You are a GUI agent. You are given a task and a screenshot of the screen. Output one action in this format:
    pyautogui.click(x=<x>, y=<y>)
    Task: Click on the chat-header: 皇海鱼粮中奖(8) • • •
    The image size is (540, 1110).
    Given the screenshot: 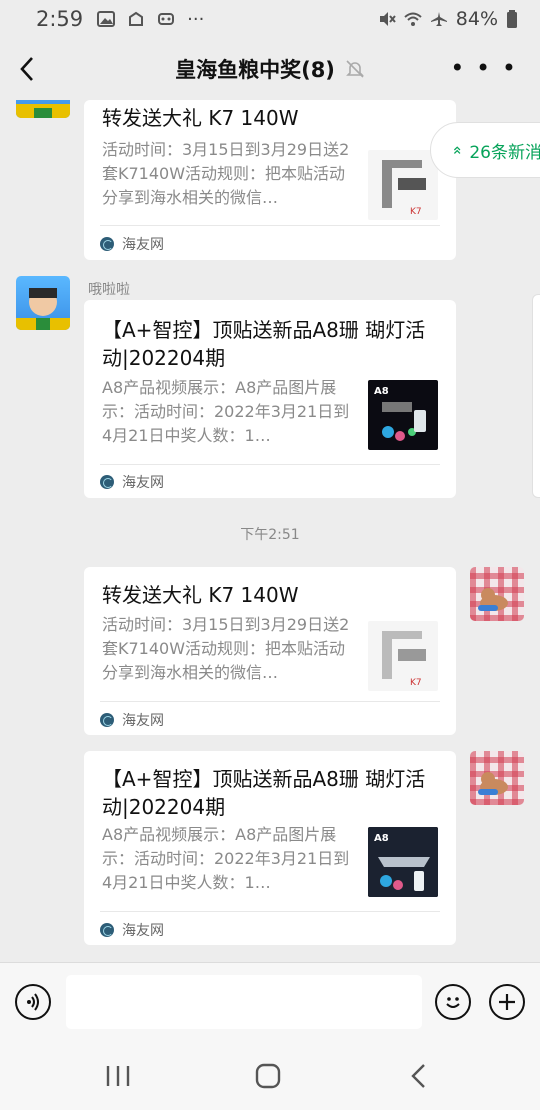 What is the action you would take?
    pyautogui.click(x=270, y=69)
    